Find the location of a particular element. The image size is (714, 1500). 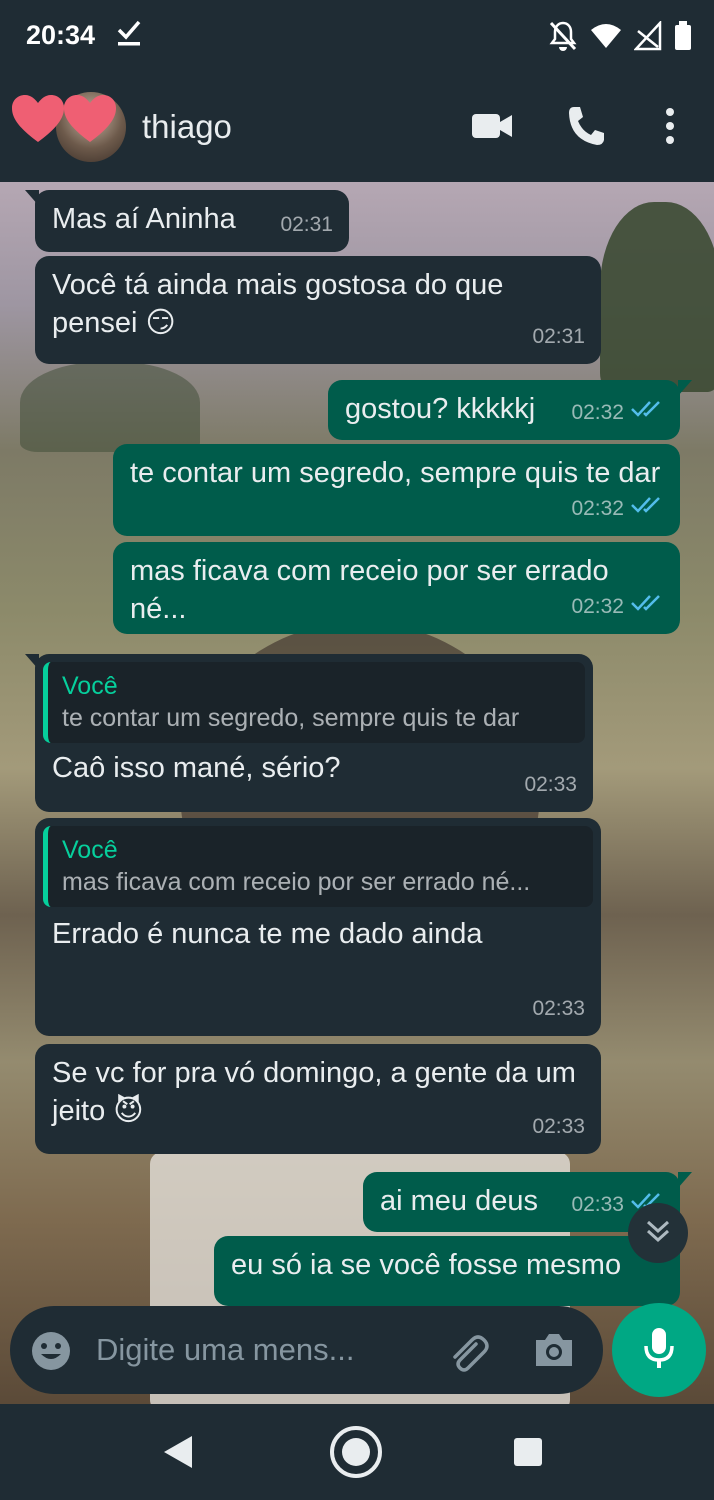

muted-bell-icon is located at coordinates (563, 38).